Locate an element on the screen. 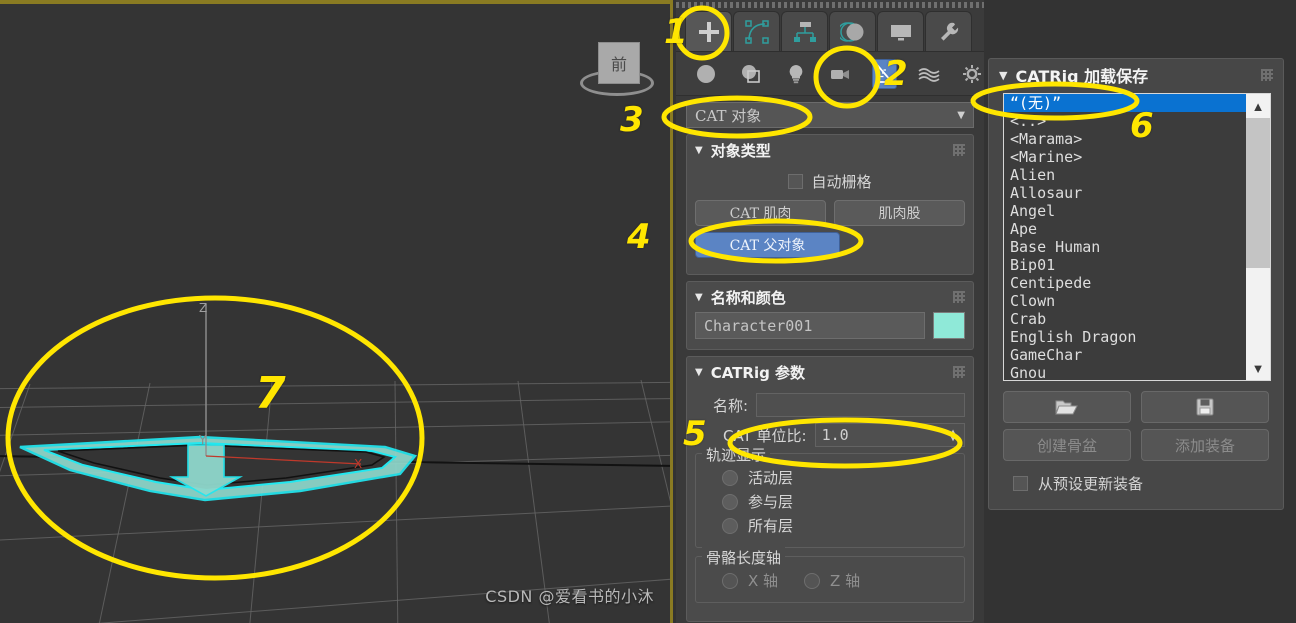 Image resolution: width=1296 pixels, height=623 pixels. autogrid-checkbox is located at coordinates (796, 181).